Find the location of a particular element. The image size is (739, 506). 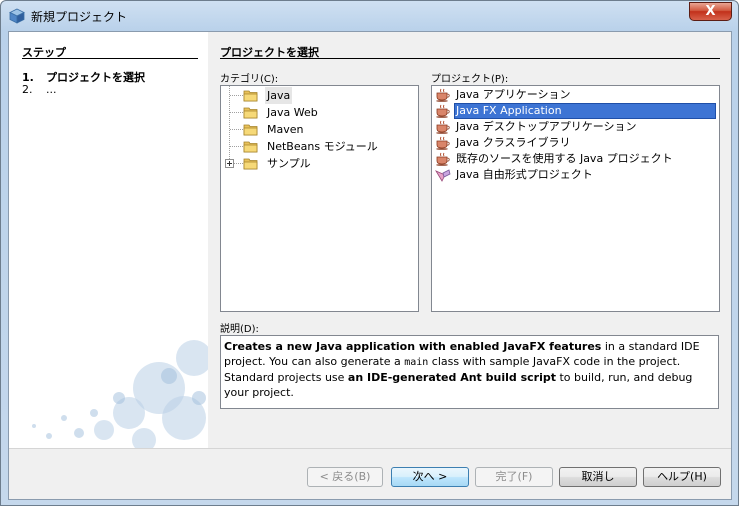

section-divider is located at coordinates (470, 58).